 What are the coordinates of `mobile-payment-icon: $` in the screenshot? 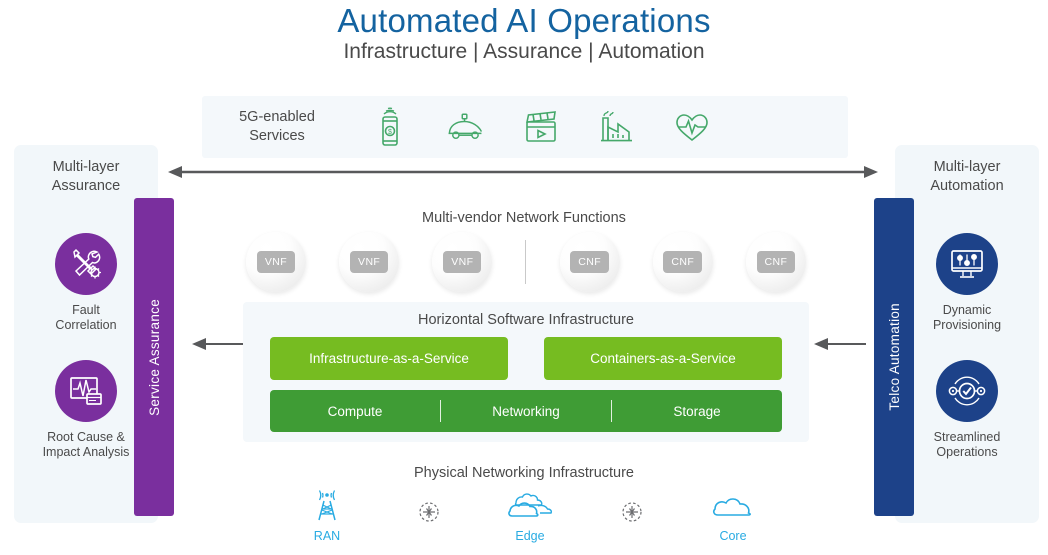 It's located at (390, 127).